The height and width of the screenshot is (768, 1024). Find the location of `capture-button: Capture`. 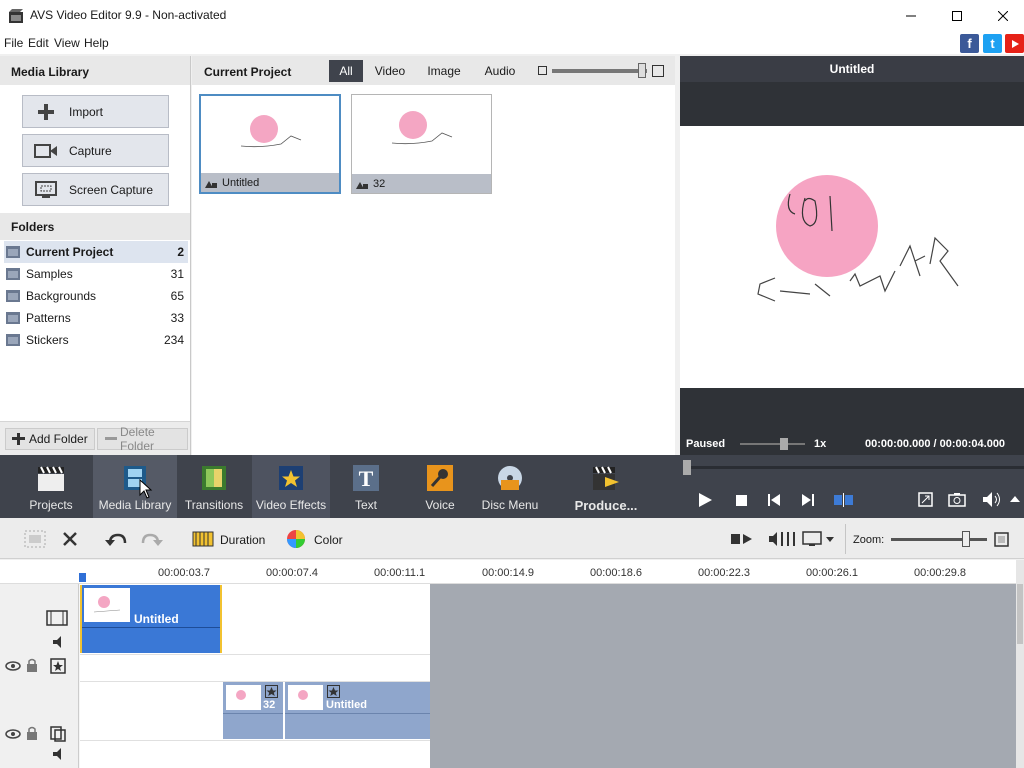

capture-button: Capture is located at coordinates (95, 150).